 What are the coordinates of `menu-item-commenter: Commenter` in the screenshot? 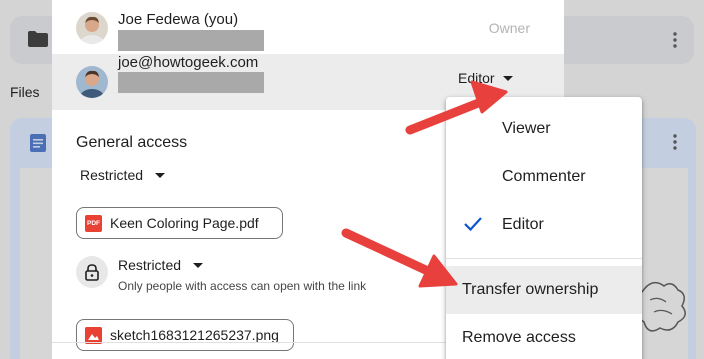 It's located at (544, 177).